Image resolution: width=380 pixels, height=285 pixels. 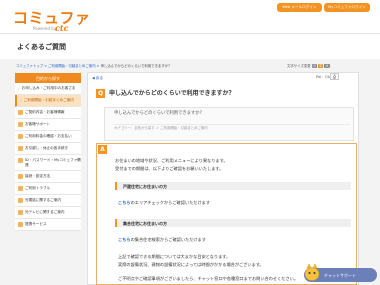 I want to click on sidebar-item-start-moving: › ご利用開始・引越まとめご案内, so click(x=48, y=101).